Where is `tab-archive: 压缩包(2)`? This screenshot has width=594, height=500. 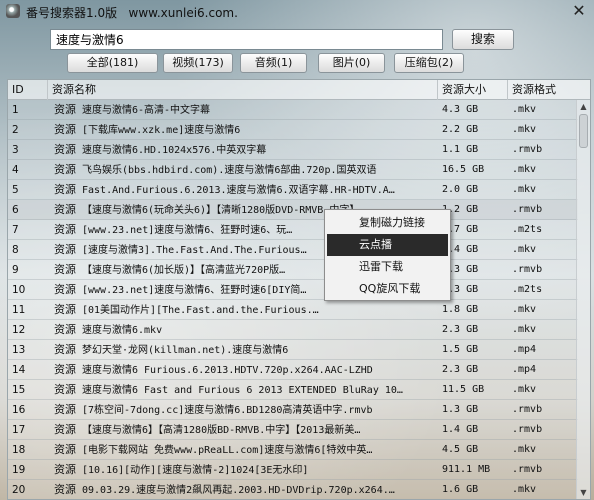
tab-archive: 压缩包(2) is located at coordinates (429, 63).